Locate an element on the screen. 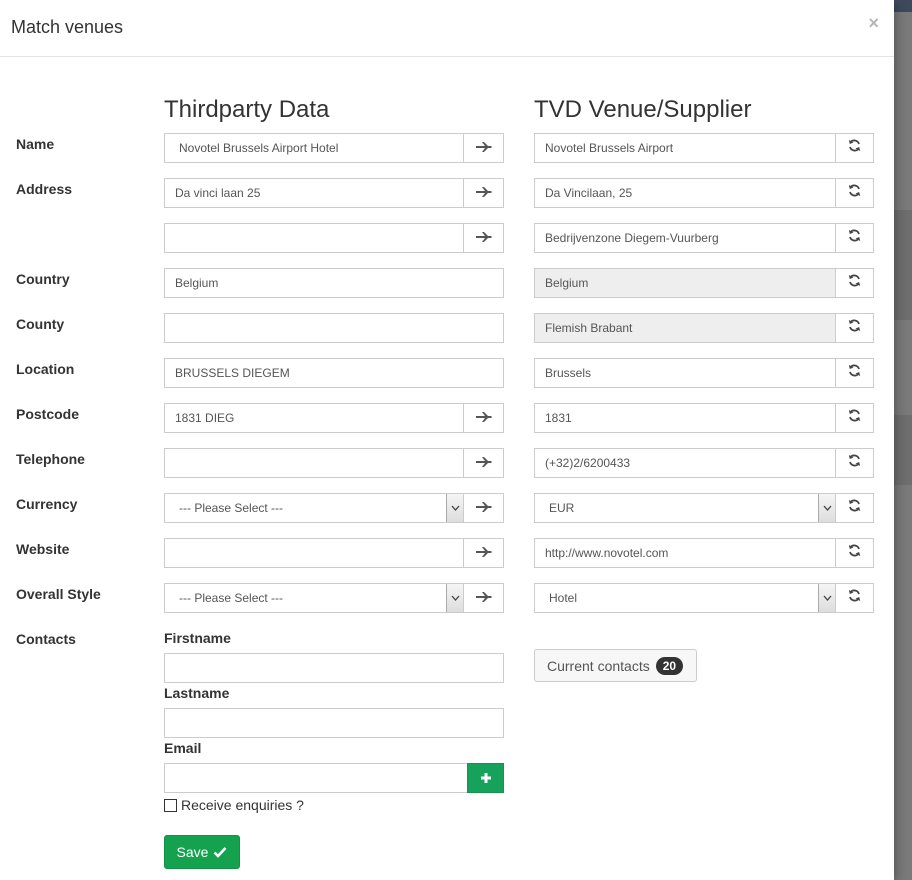 Image resolution: width=912 pixels, height=880 pixels. transfer-overall-style-button is located at coordinates (483, 598).